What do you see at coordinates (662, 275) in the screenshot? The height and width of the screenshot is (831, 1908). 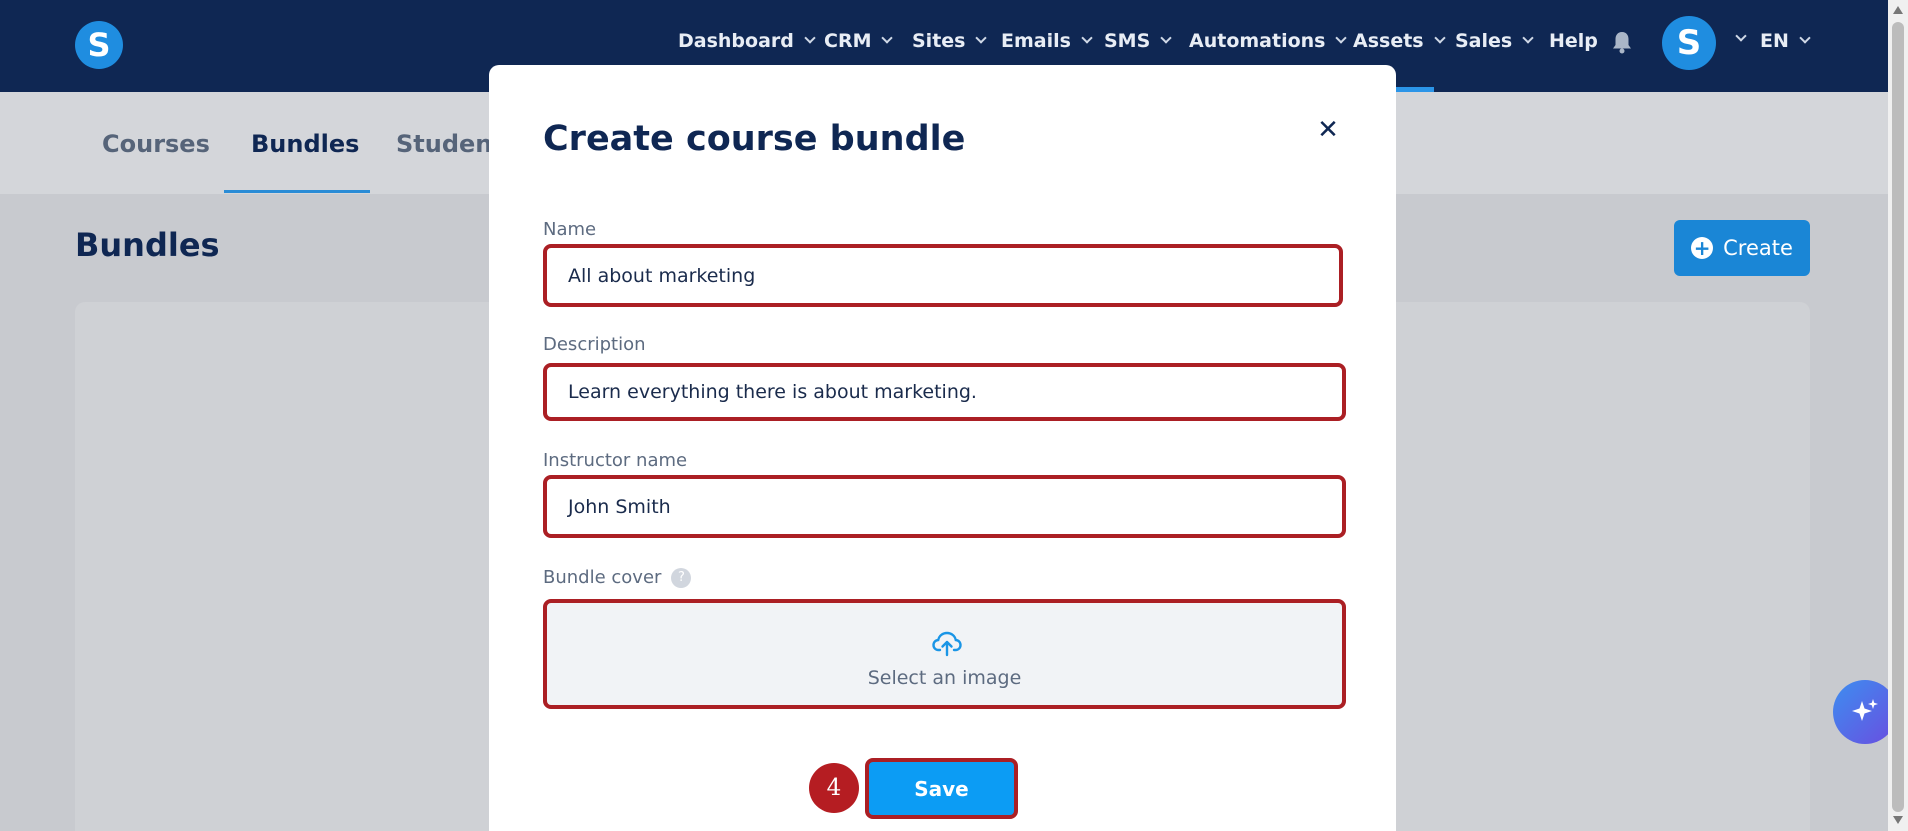 I see `name-field-value: All about marketing` at bounding box center [662, 275].